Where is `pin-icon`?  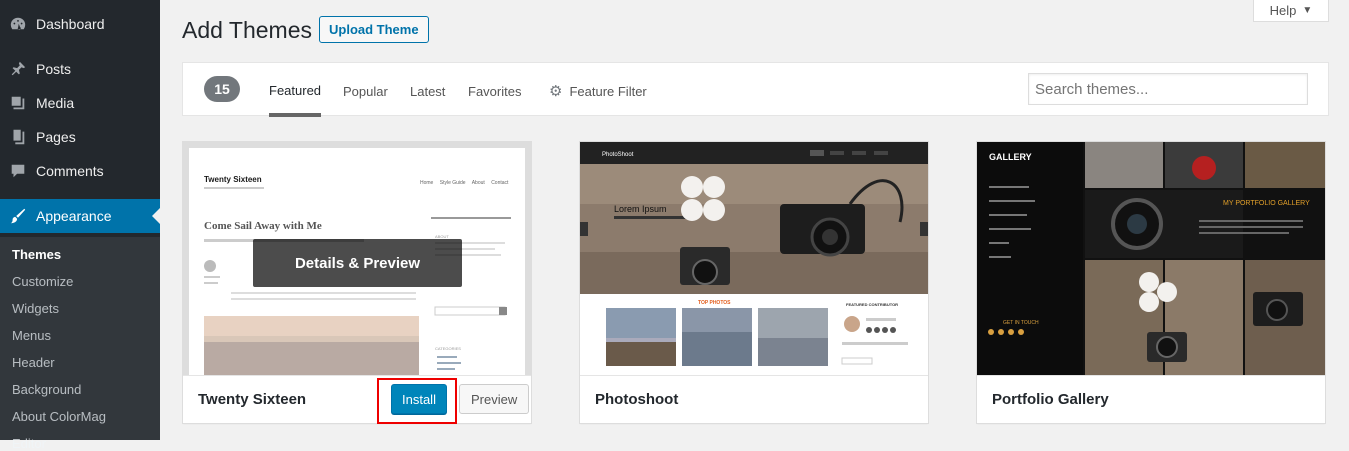
pin-icon is located at coordinates (18, 69).